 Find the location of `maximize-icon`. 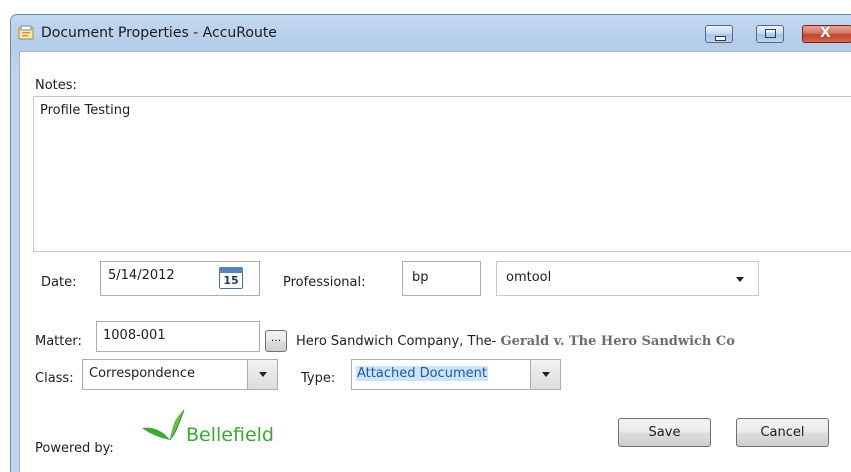

maximize-icon is located at coordinates (770, 33).